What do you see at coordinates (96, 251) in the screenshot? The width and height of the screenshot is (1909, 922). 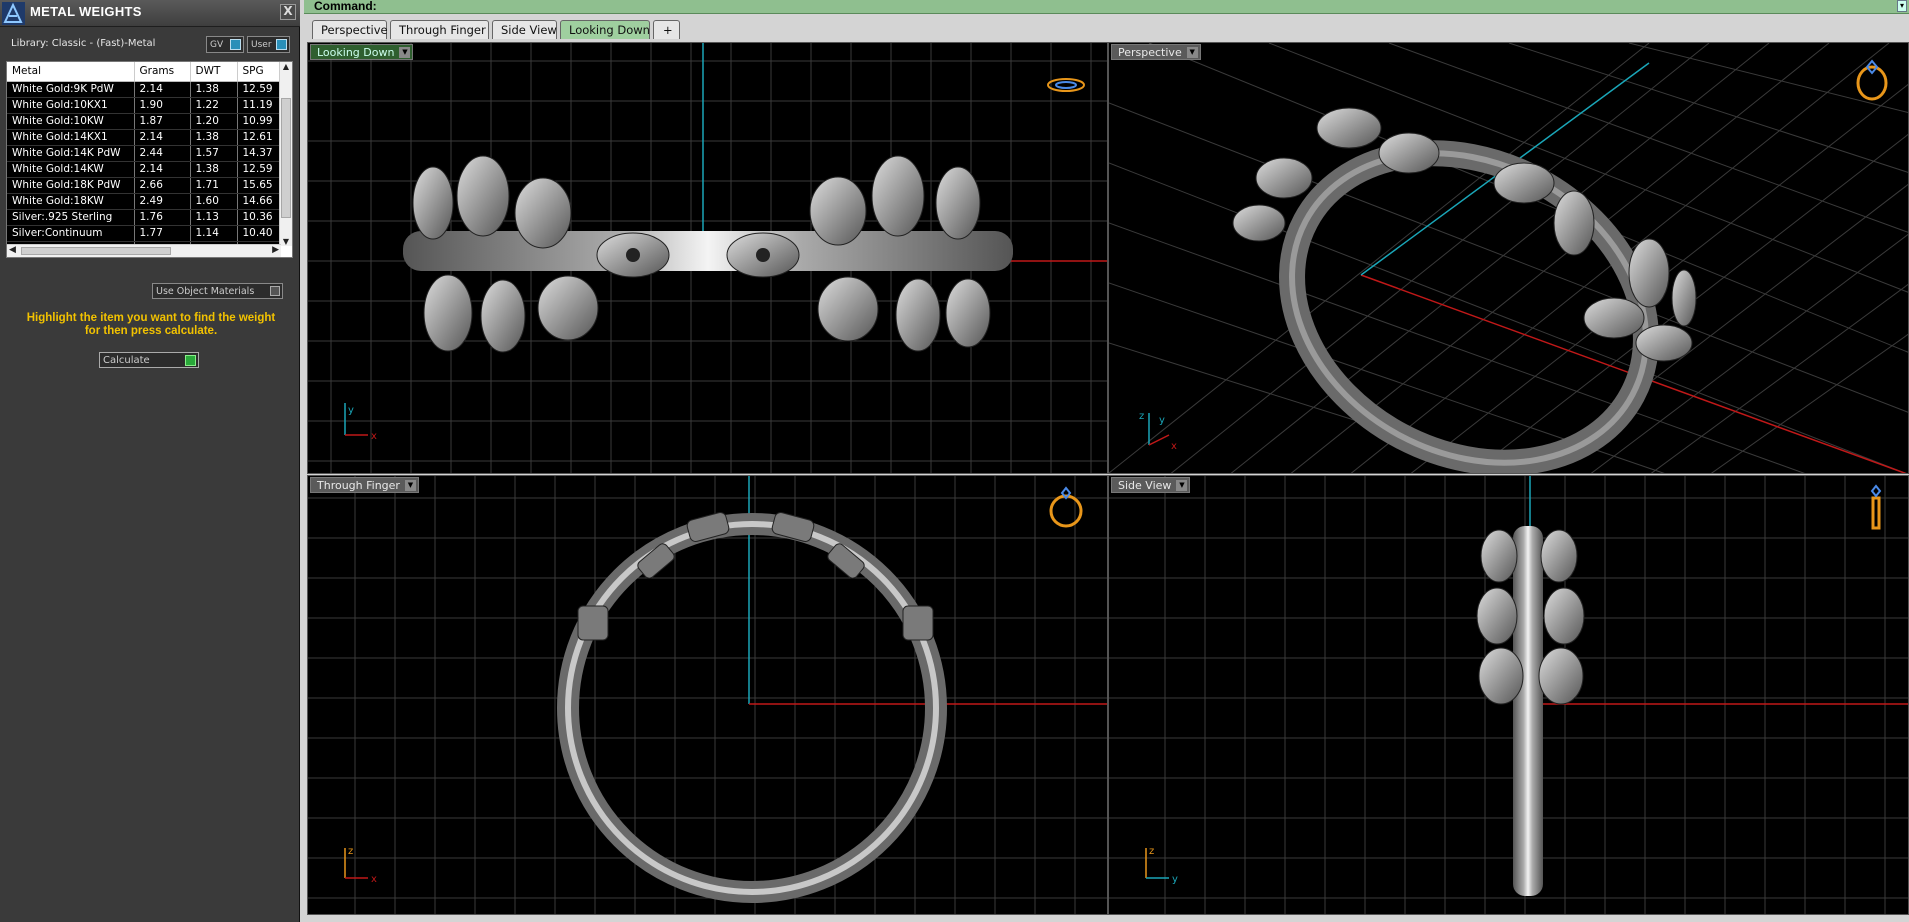 I see `horizontal-scroll-thumb` at bounding box center [96, 251].